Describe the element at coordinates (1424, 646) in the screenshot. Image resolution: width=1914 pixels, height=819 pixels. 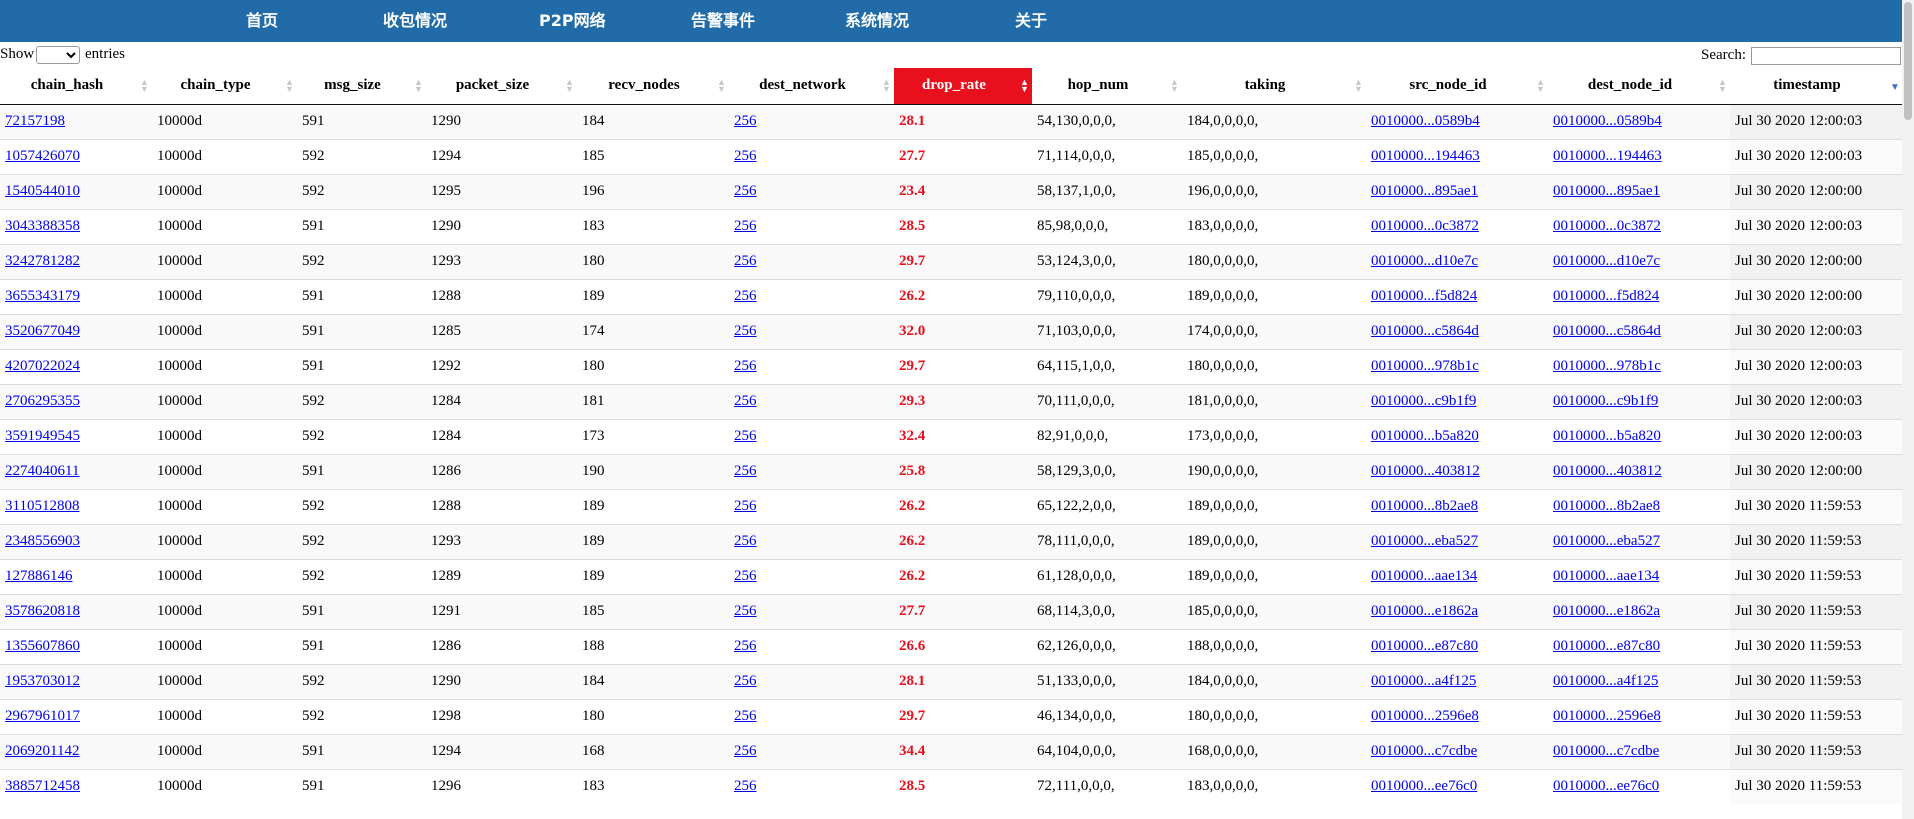
I see `link-src-node-id: 0010000...e87c80` at that location.